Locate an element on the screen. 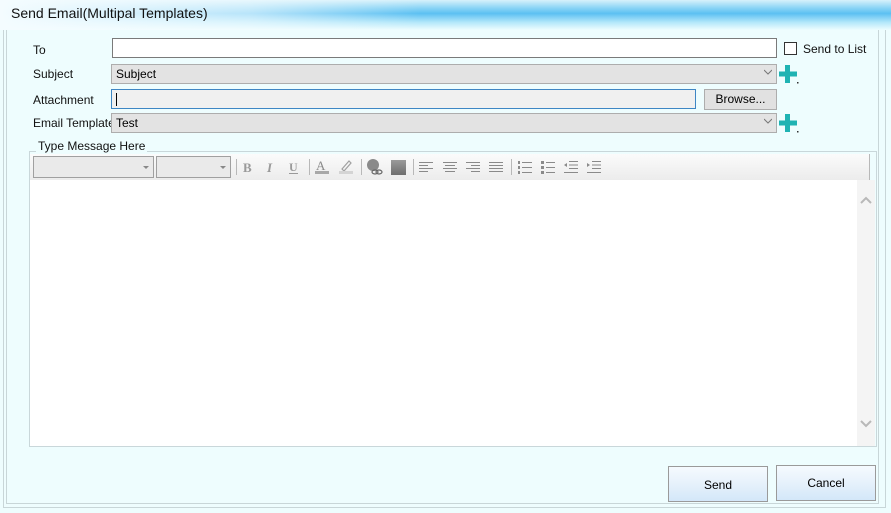 The height and width of the screenshot is (513, 891). align-center-icon is located at coordinates (450, 167).